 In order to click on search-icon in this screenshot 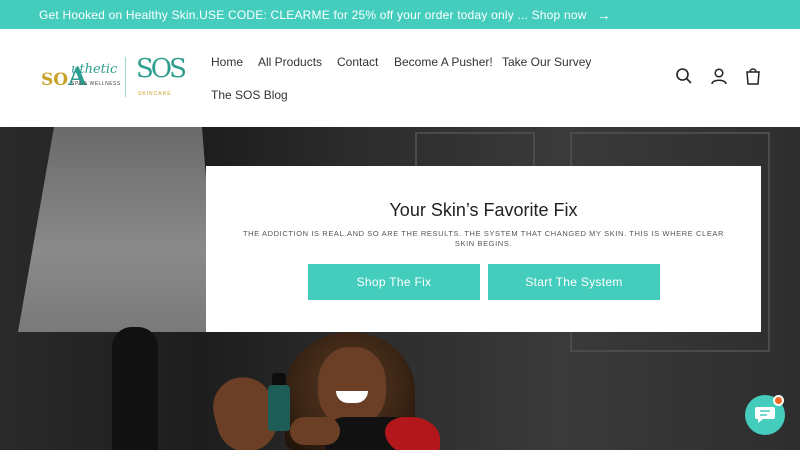, I will do `click(684, 76)`.